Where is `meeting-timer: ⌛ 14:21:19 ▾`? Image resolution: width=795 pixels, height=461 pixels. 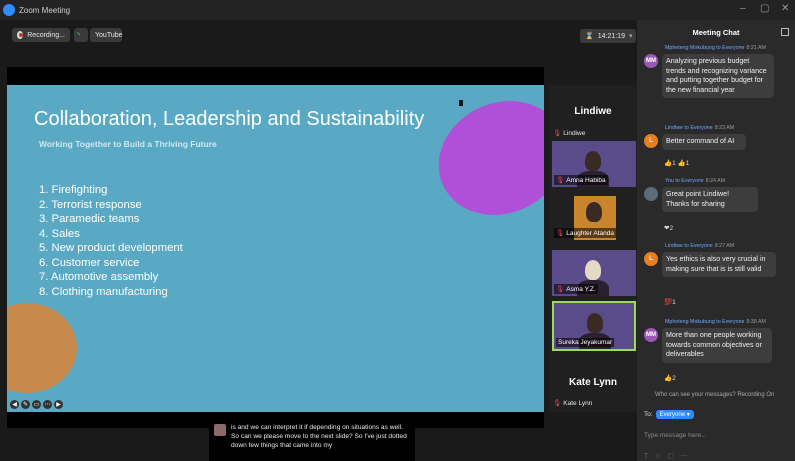 meeting-timer: ⌛ 14:21:19 ▾ is located at coordinates (608, 36).